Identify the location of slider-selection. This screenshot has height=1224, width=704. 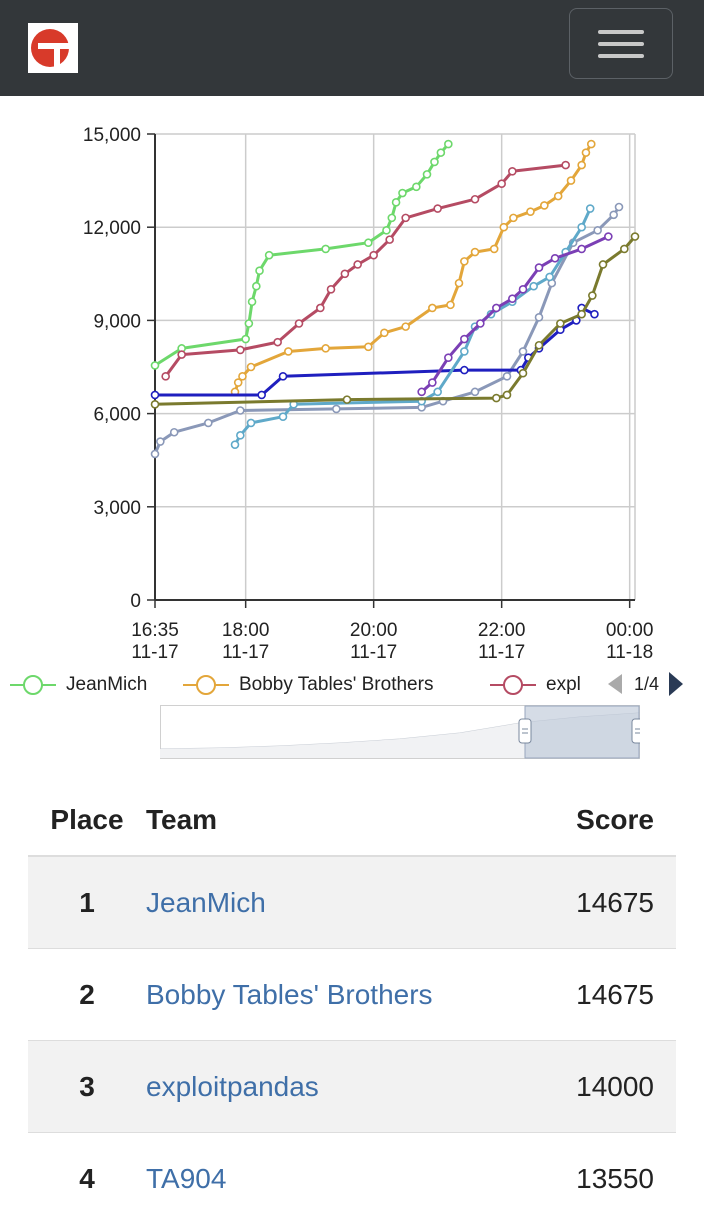
(582, 732).